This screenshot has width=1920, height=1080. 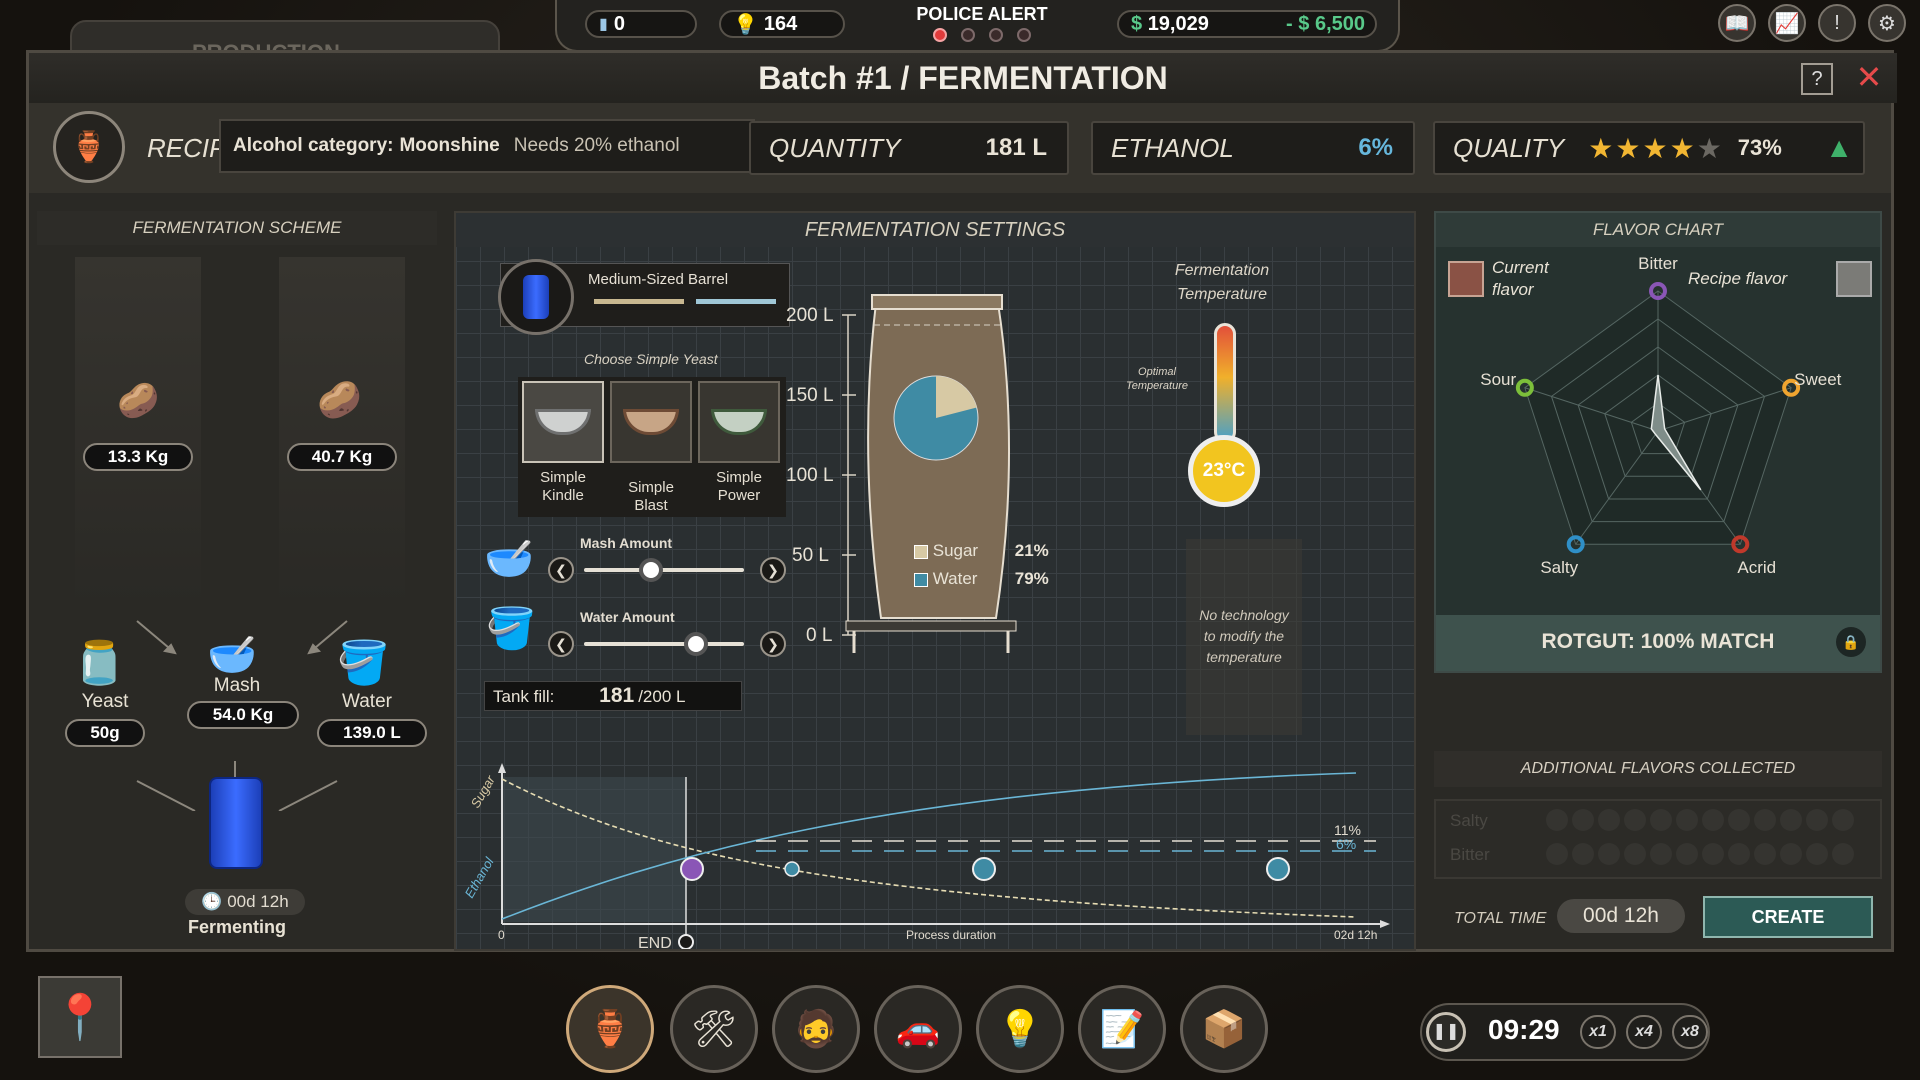 I want to click on composition-legend: Sugar 21% Water 79%, so click(x=981, y=565).